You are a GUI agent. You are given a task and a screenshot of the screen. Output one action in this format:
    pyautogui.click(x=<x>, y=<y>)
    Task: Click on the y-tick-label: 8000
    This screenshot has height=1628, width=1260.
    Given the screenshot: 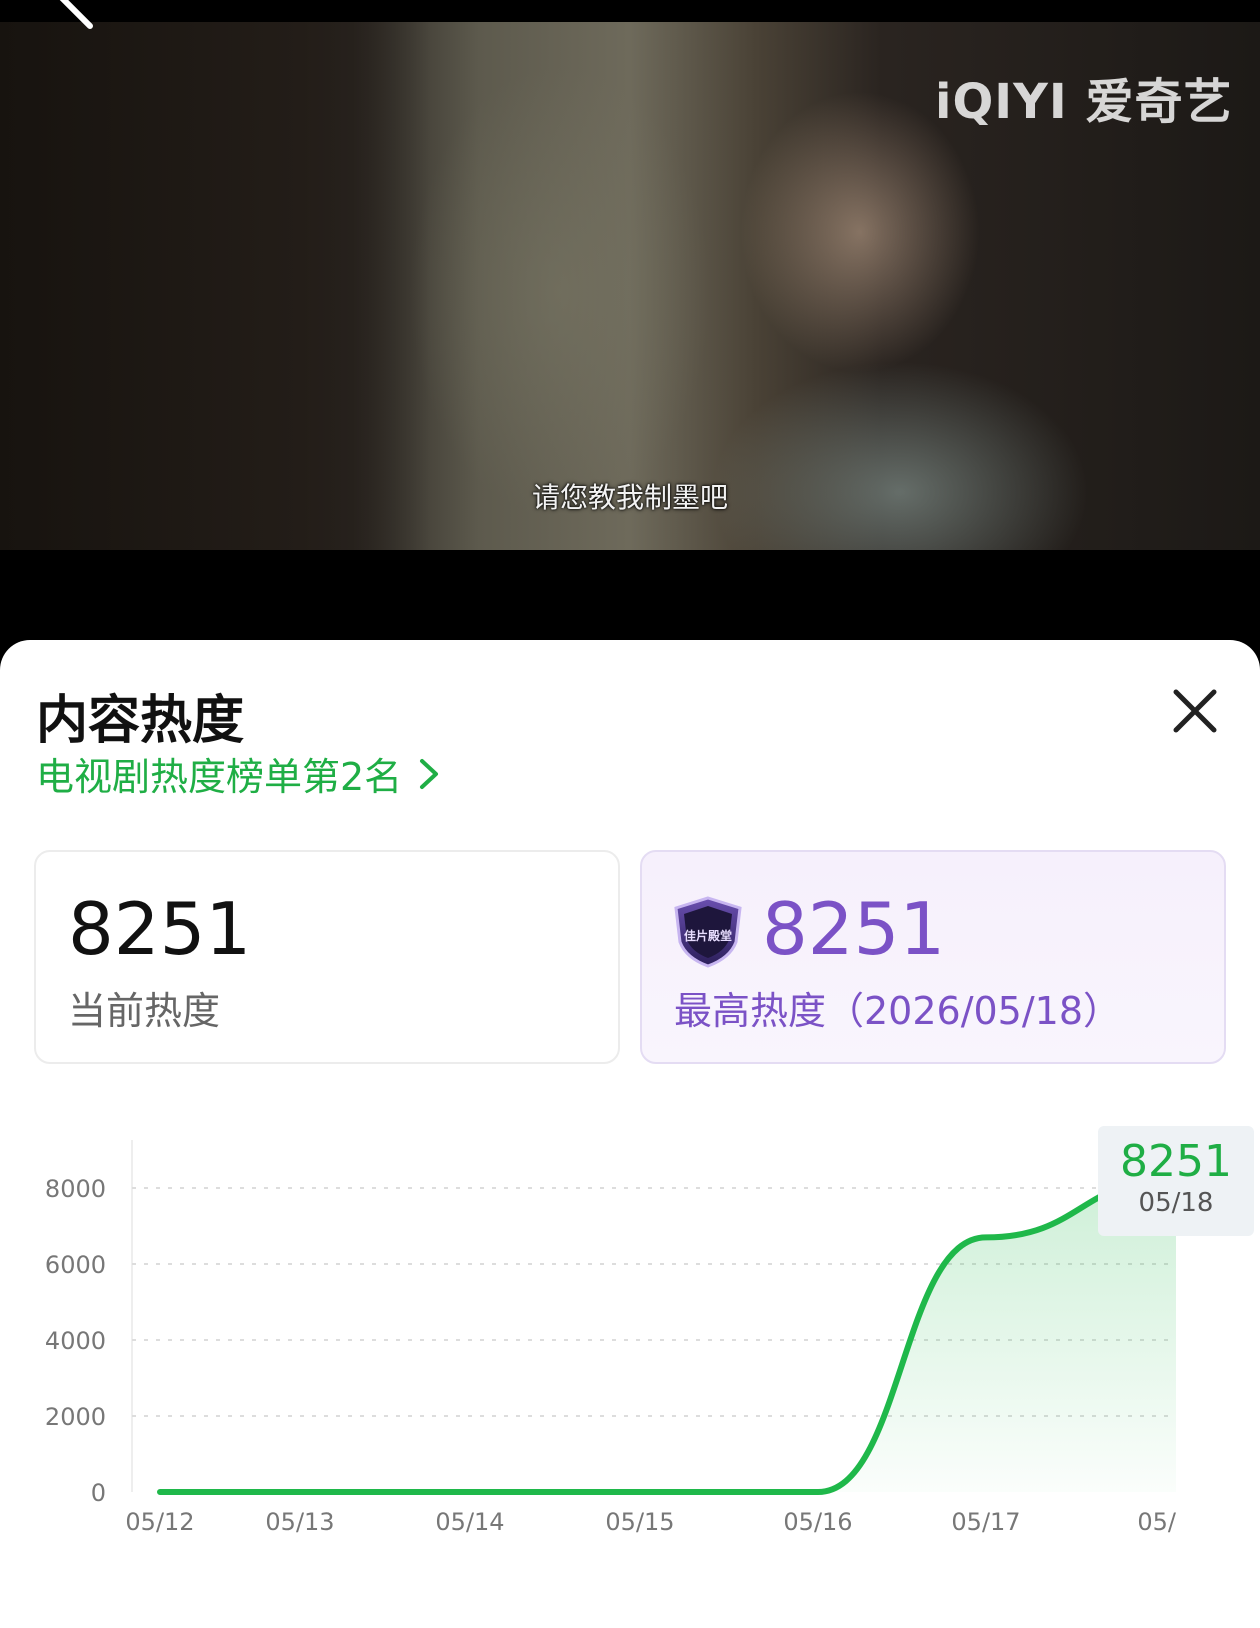 What is the action you would take?
    pyautogui.click(x=75, y=1189)
    